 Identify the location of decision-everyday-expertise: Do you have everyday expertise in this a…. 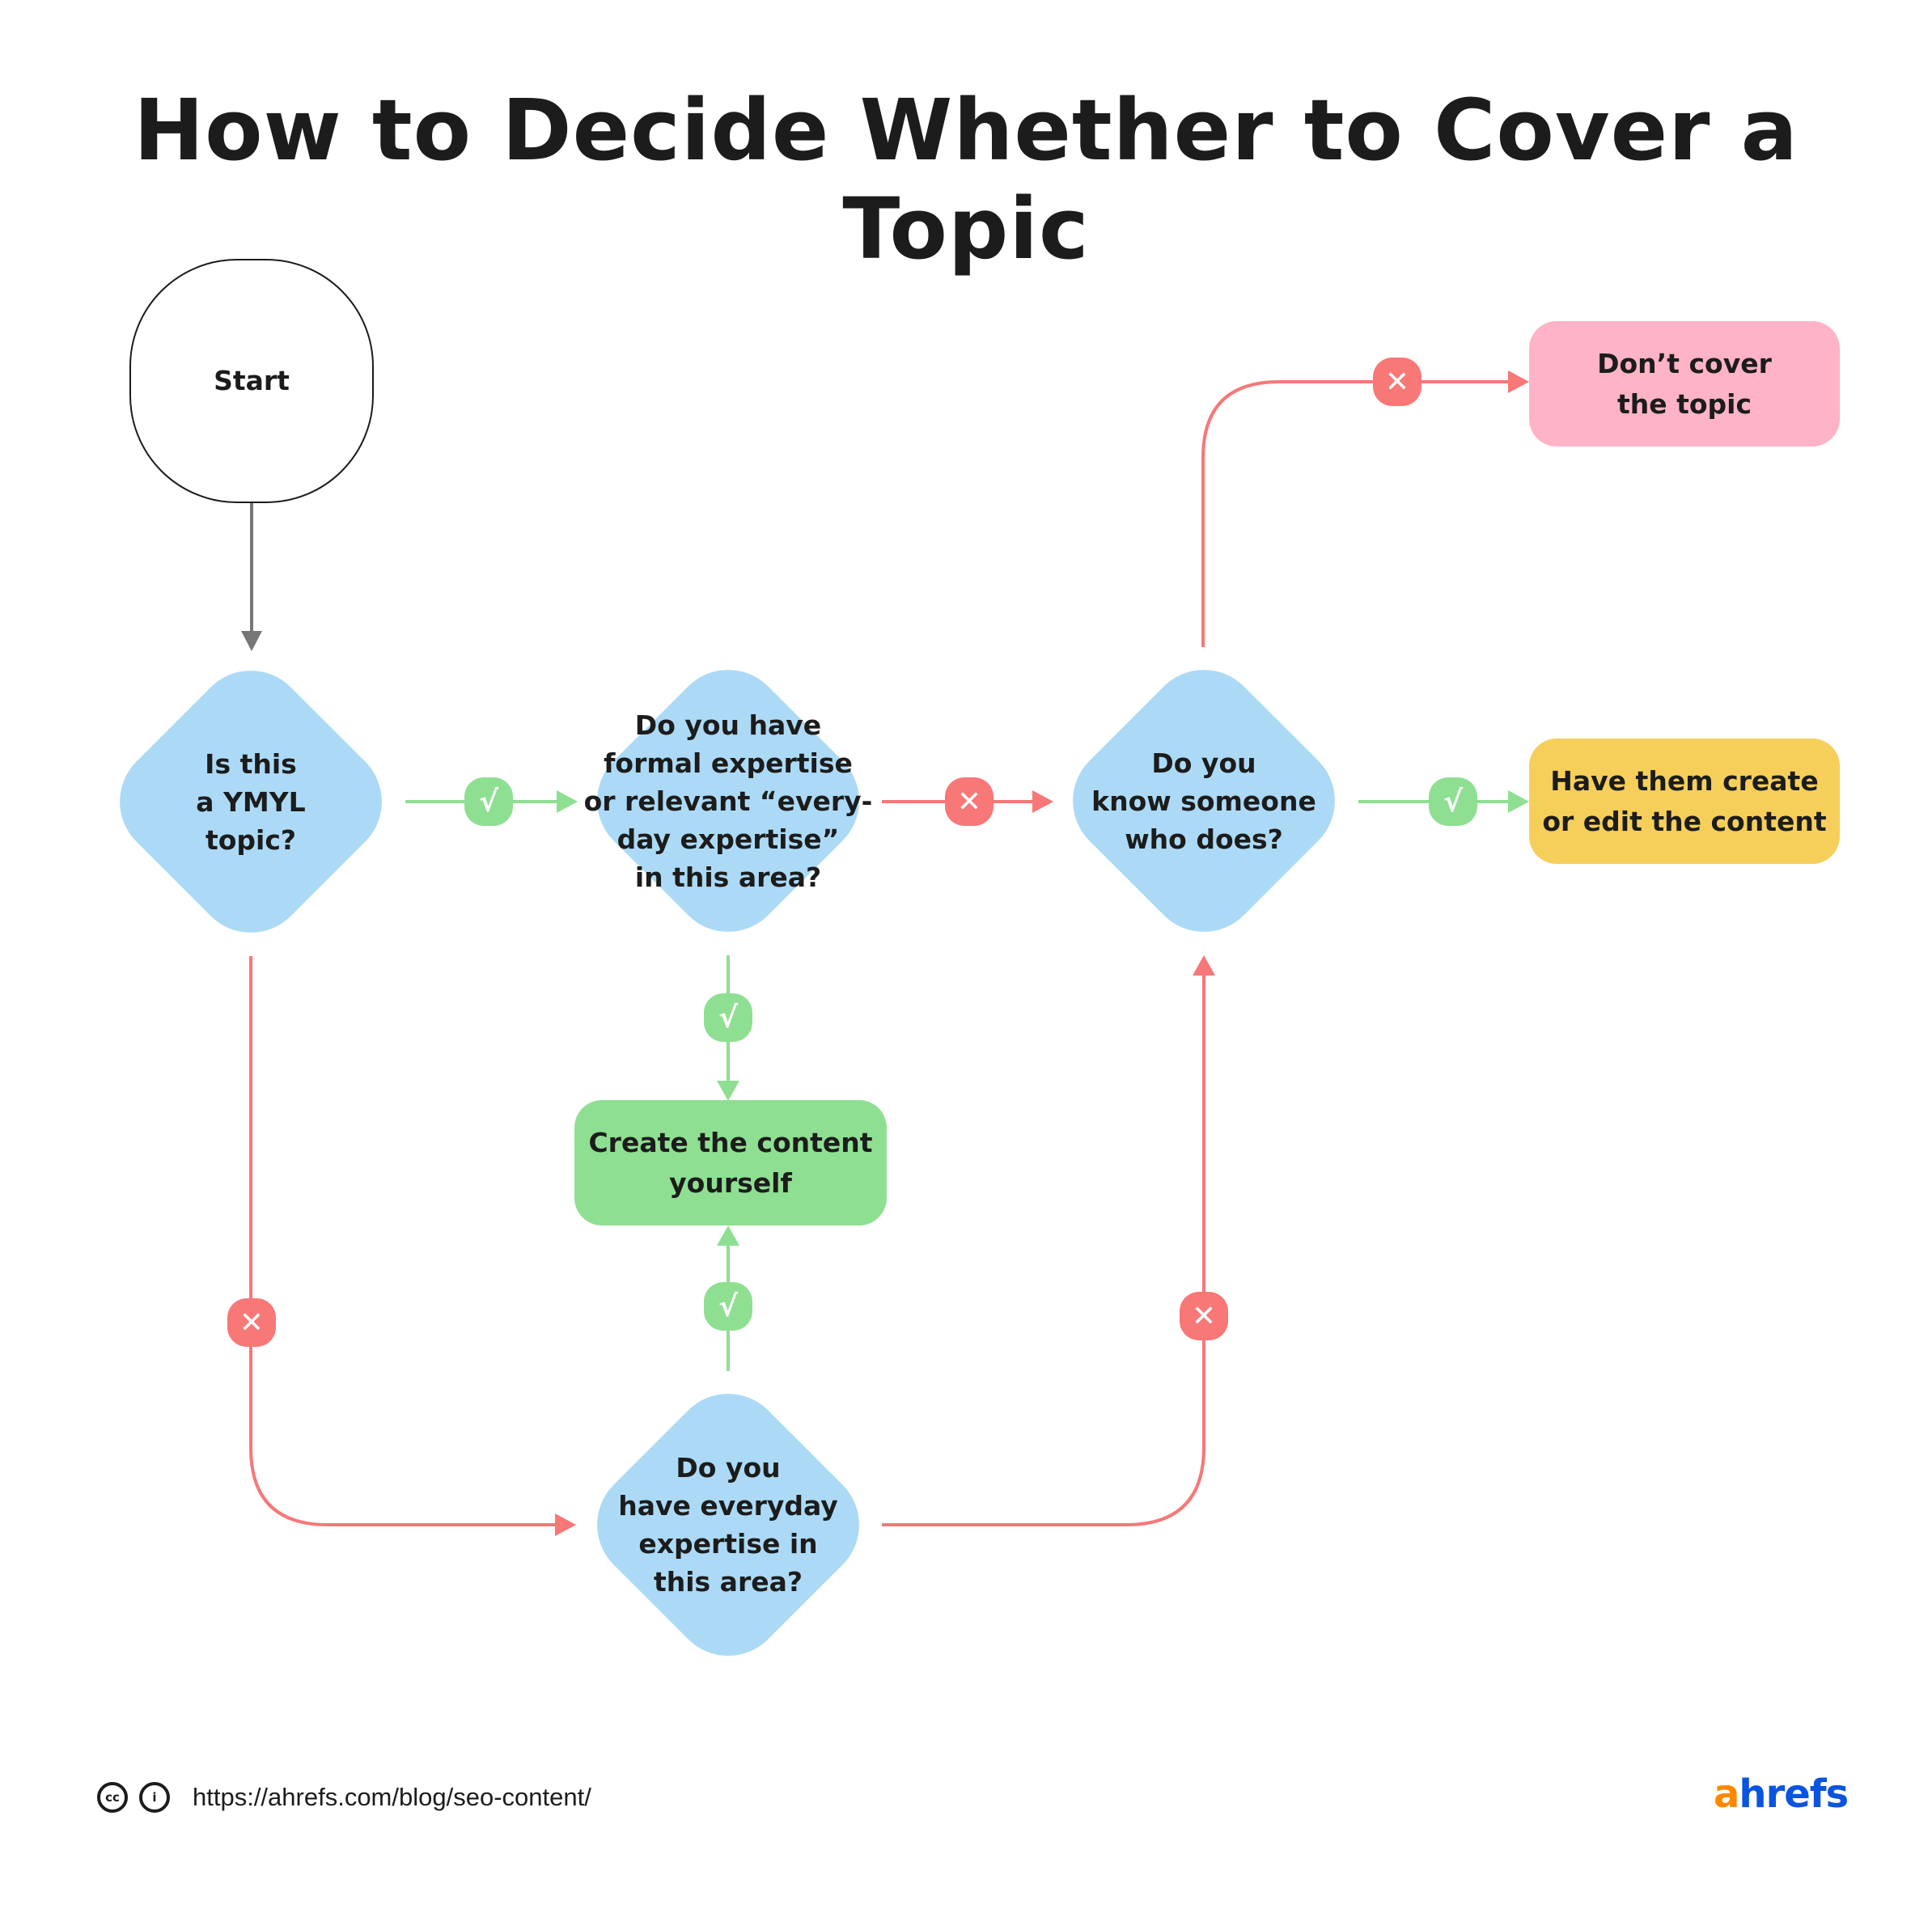
(728, 1524).